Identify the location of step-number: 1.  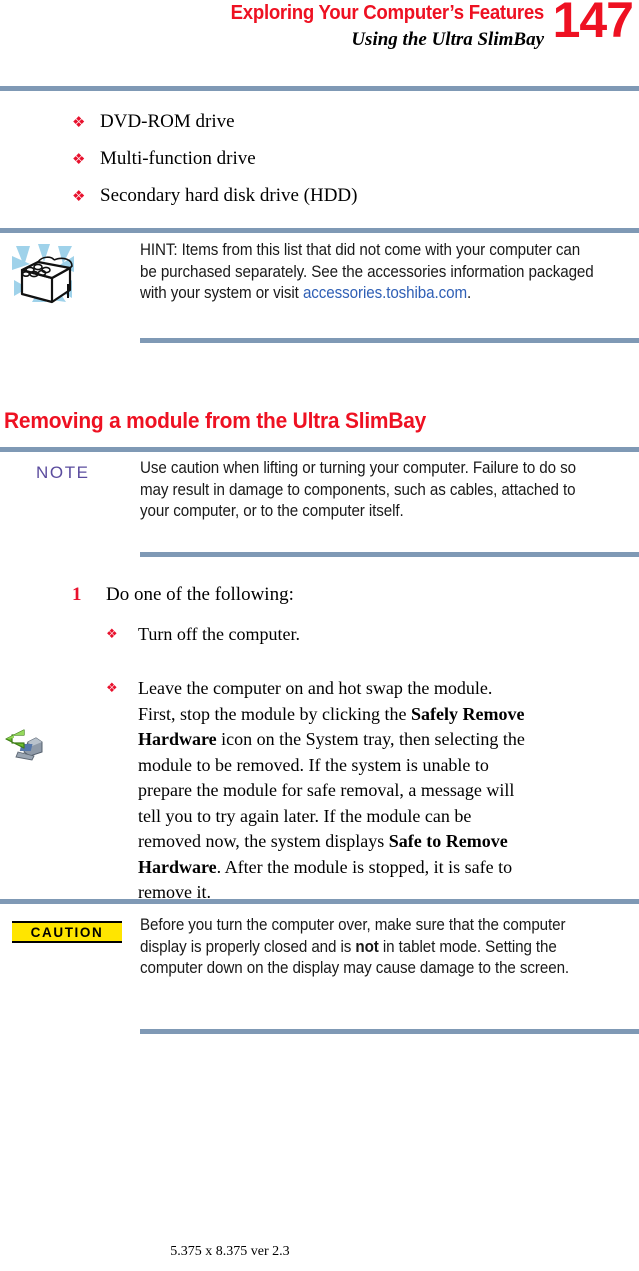
(77, 594).